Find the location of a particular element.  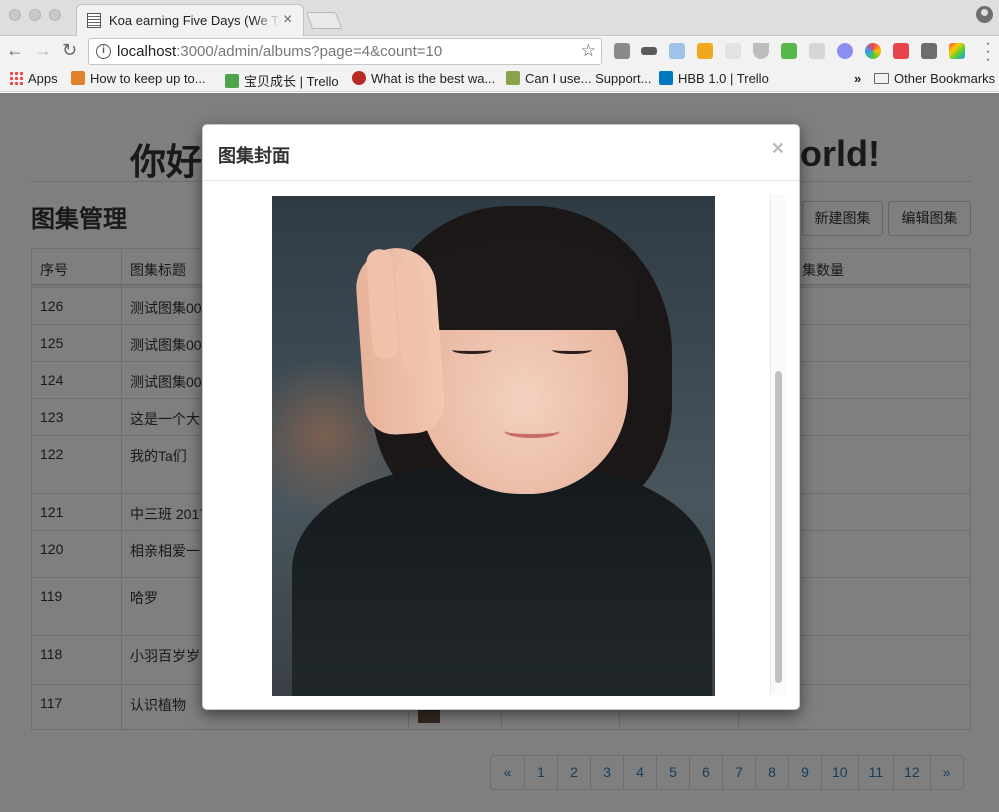

browser-tab-strip: Koa earning Five Days (We The × is located at coordinates (499, 18).